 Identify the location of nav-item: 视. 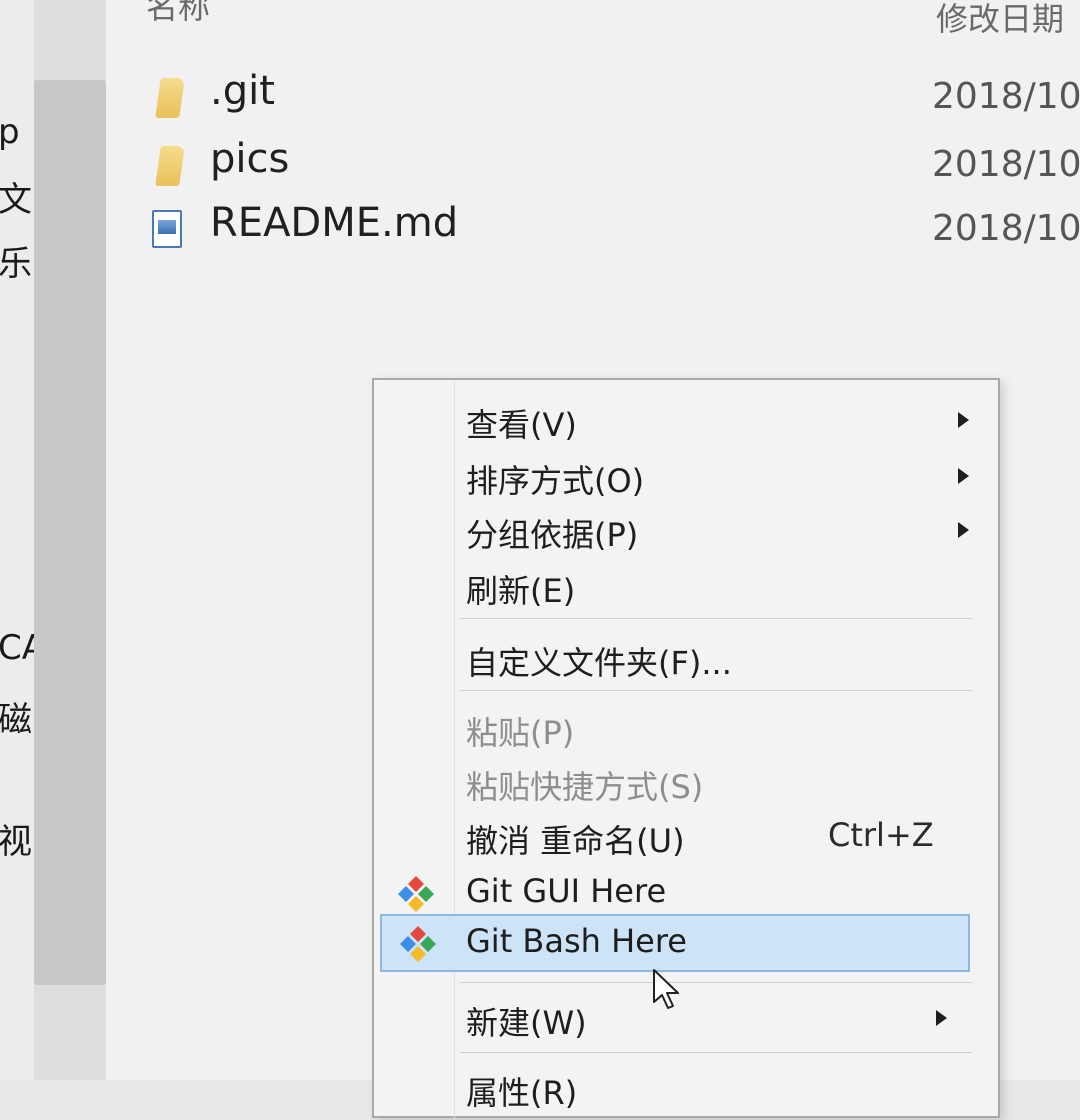
(16, 838).